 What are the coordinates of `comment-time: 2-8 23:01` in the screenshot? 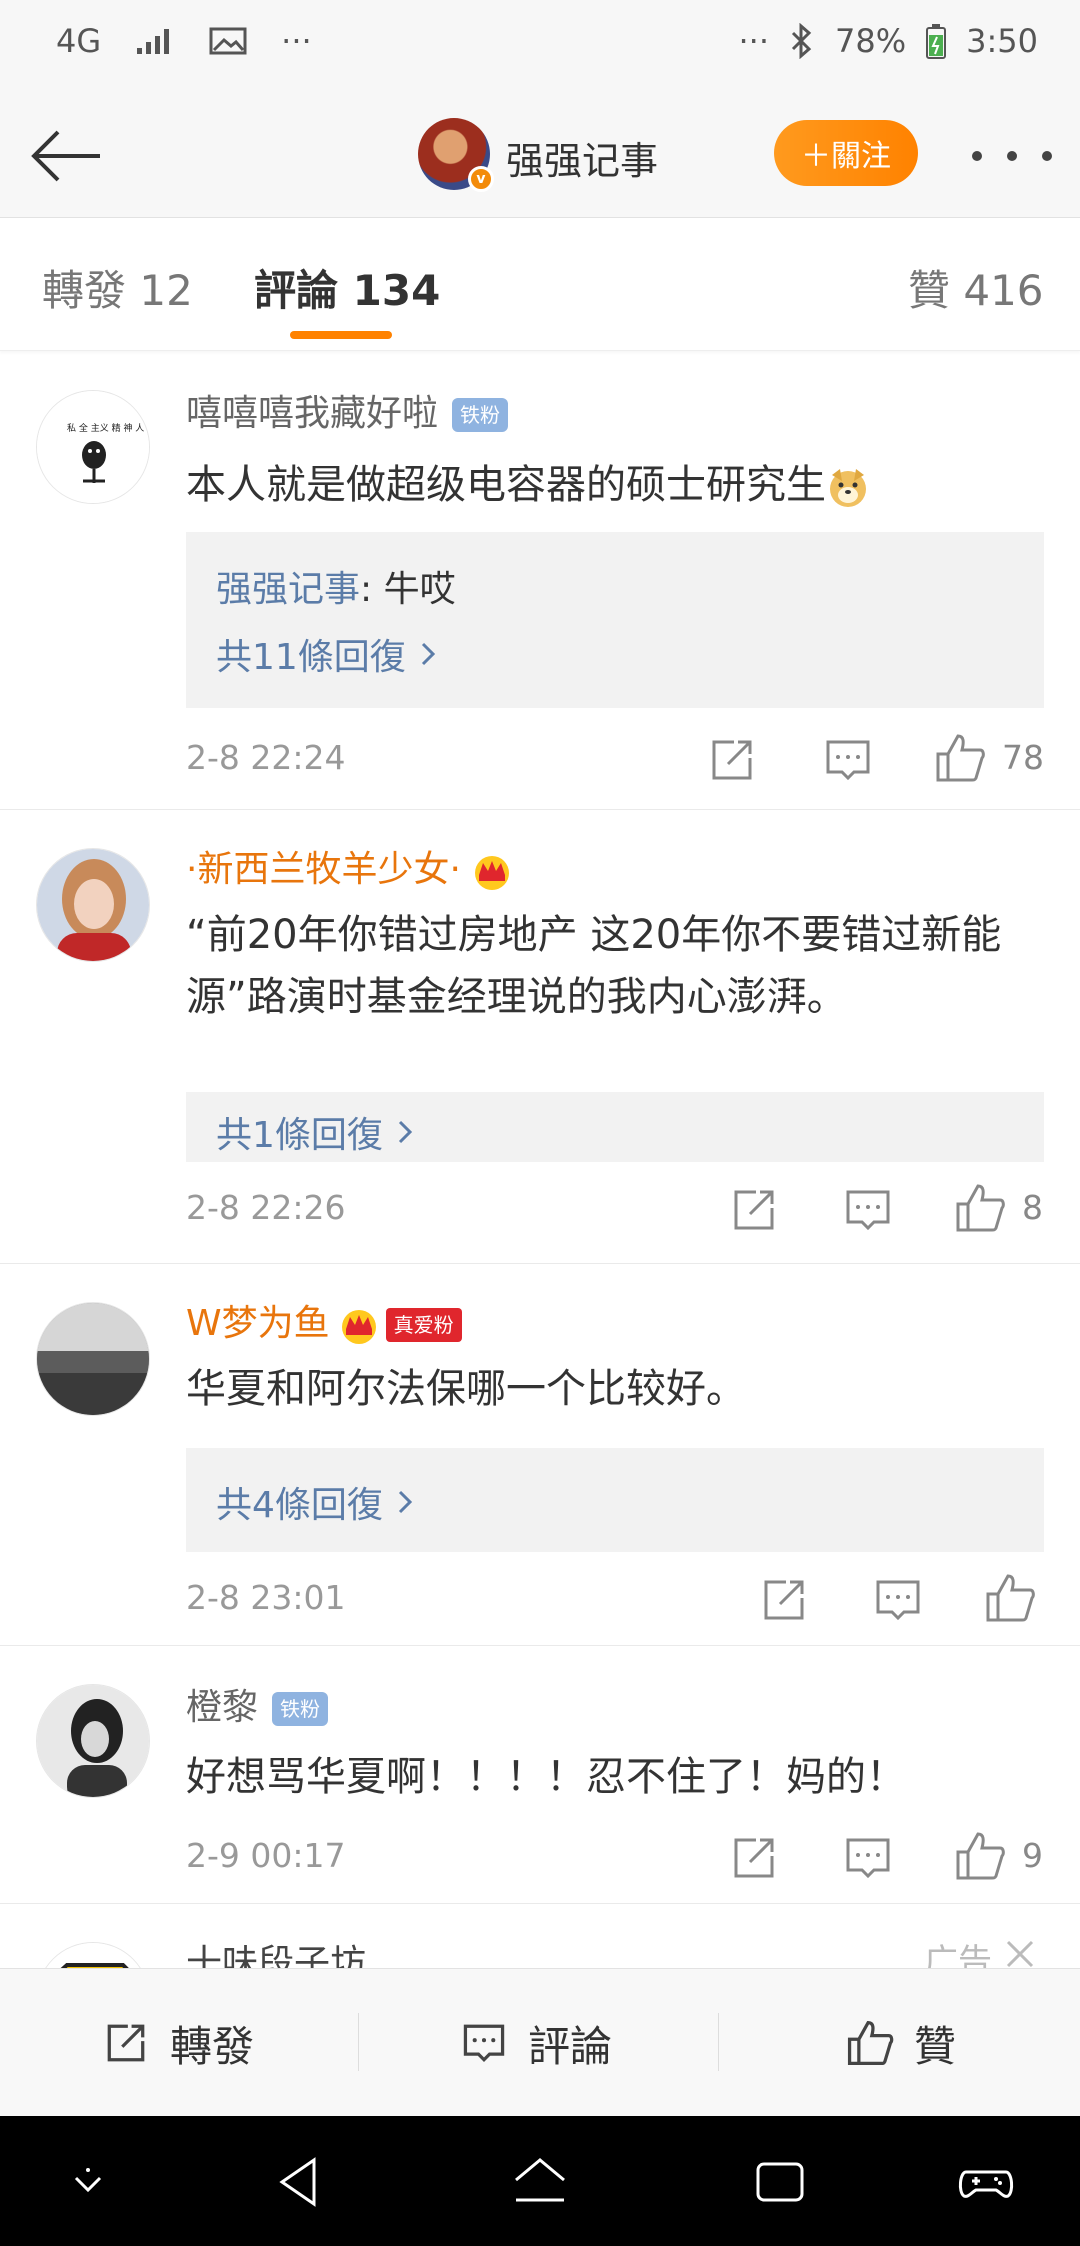 It's located at (266, 1597).